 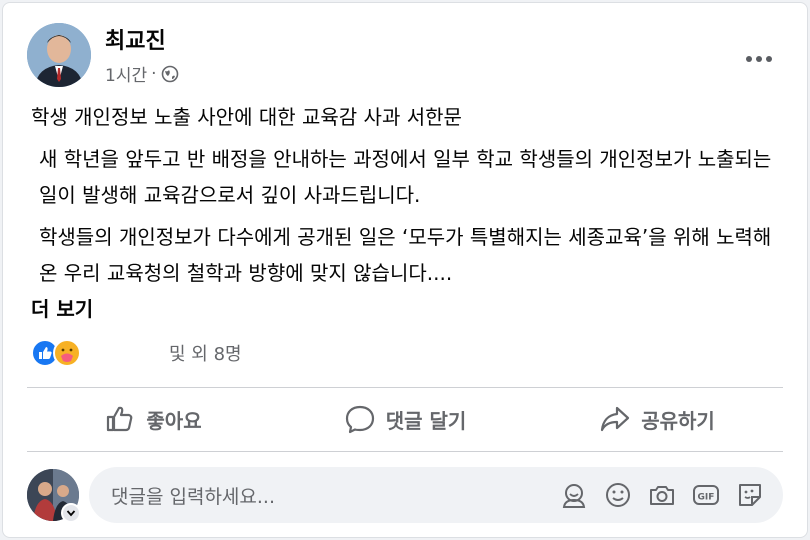 I want to click on post-time: 1시간, so click(x=126, y=73).